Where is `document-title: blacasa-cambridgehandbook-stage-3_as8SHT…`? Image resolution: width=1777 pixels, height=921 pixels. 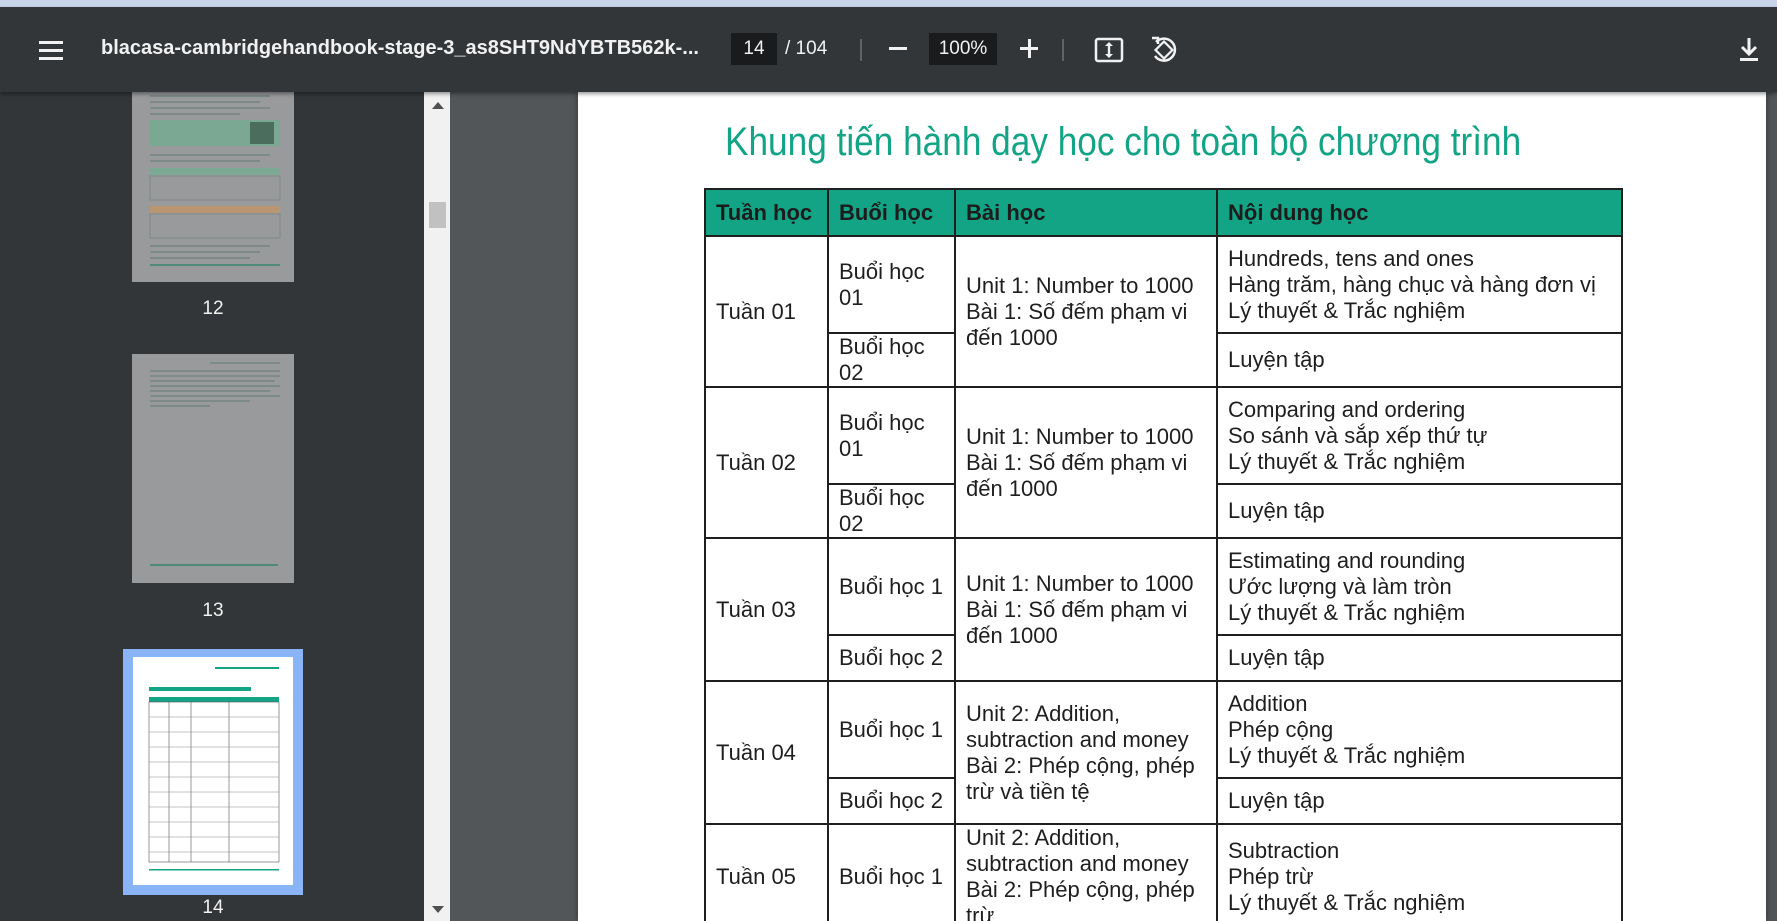 document-title: blacasa-cambridgehandbook-stage-3_as8SHT… is located at coordinates (400, 48).